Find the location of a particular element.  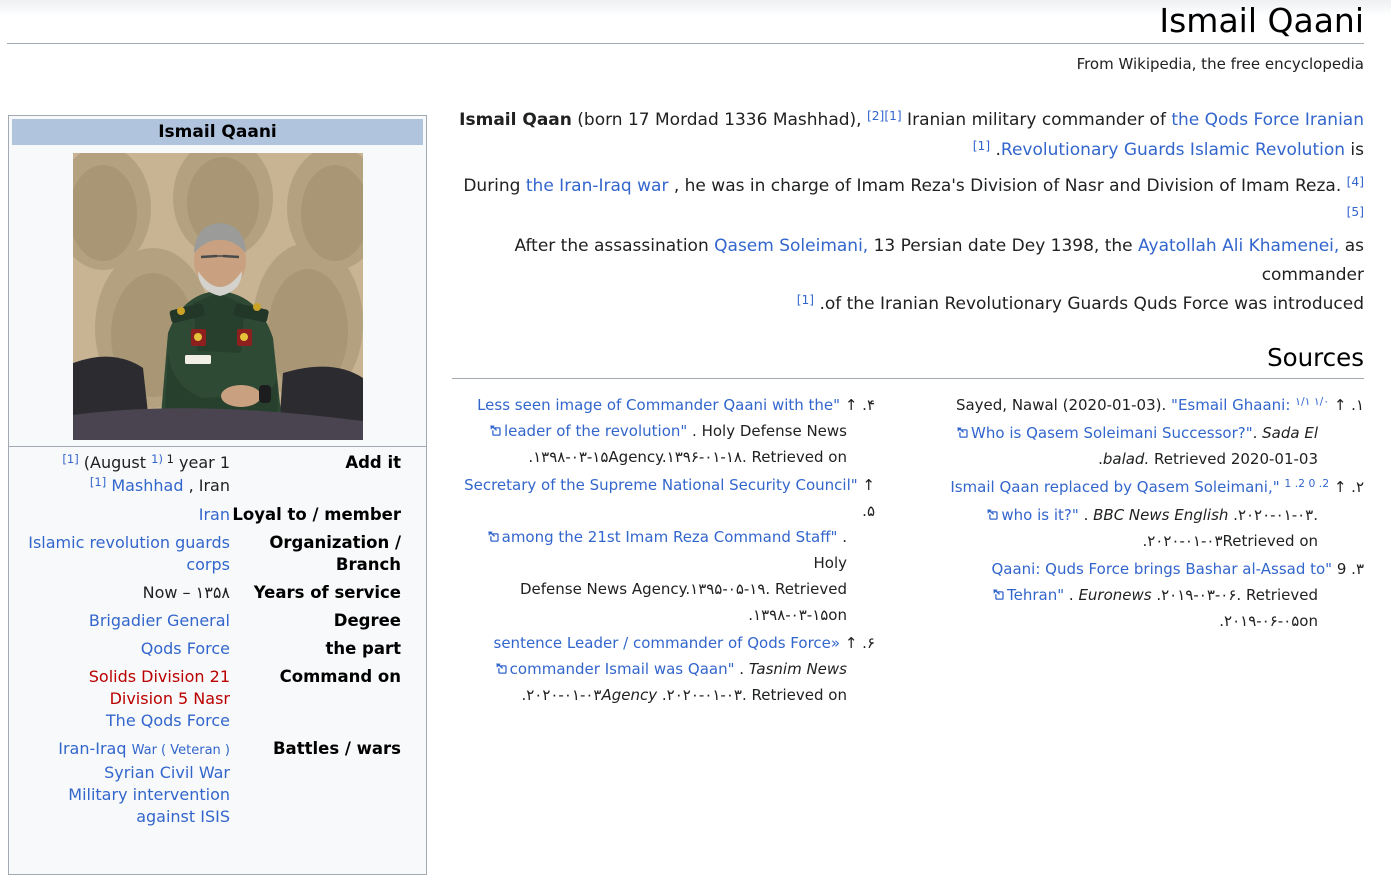

text-line: [1] Mashhad , Iran is located at coordinates (121, 486).